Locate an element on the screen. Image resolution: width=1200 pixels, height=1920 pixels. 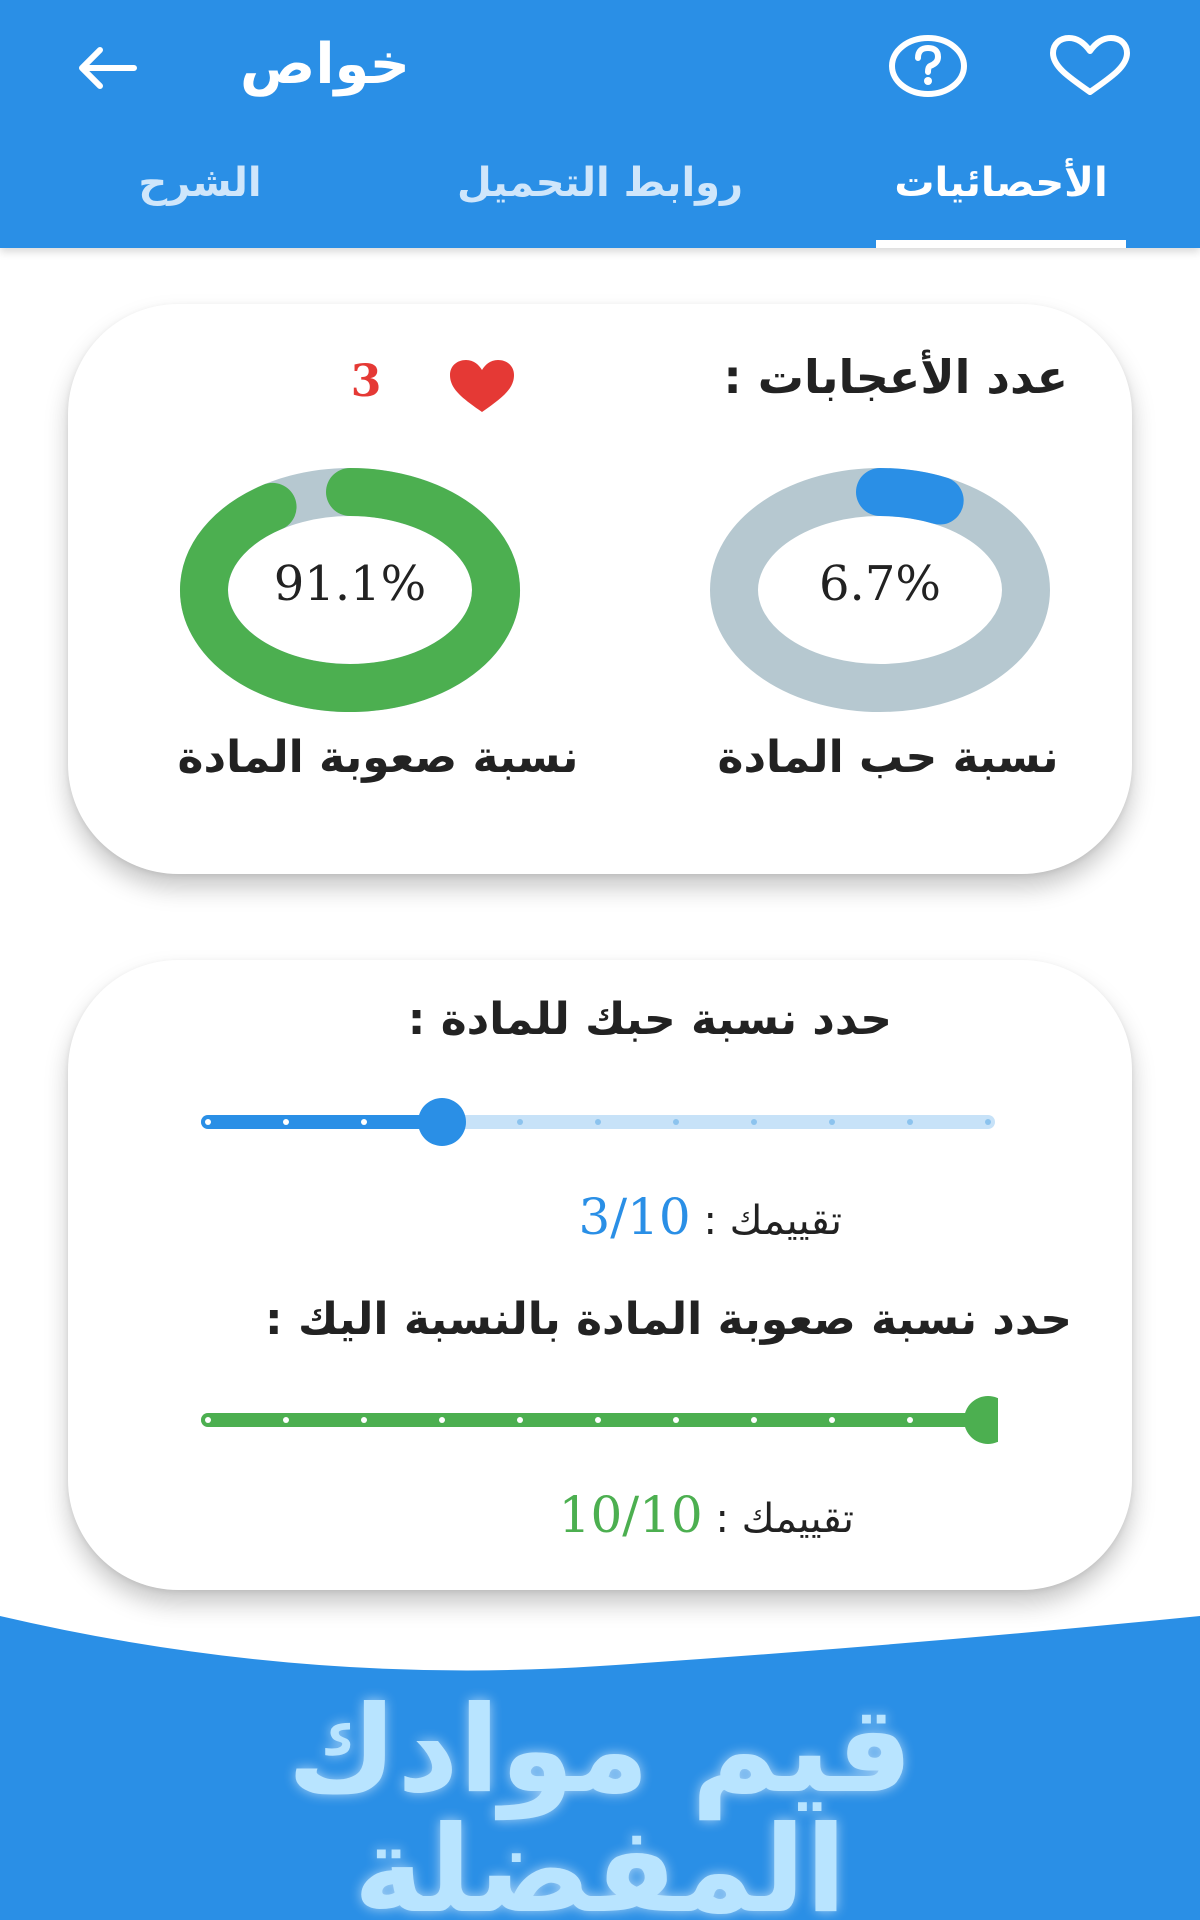
tab-explanation: الشرح is located at coordinates (200, 198).